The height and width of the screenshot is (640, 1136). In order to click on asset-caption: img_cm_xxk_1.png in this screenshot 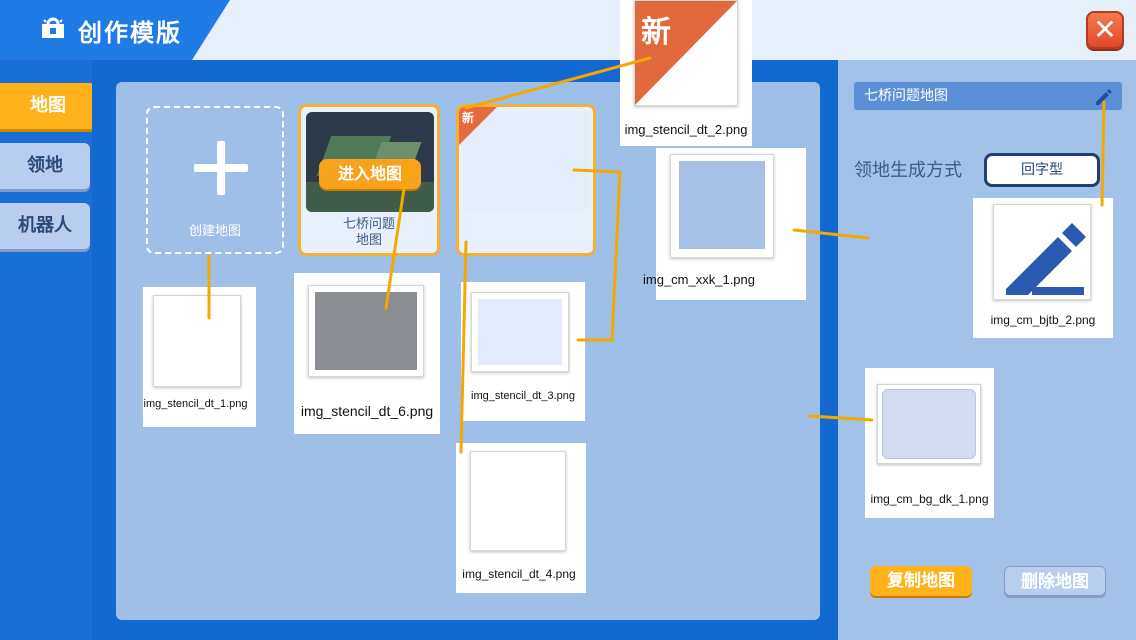, I will do `click(699, 279)`.